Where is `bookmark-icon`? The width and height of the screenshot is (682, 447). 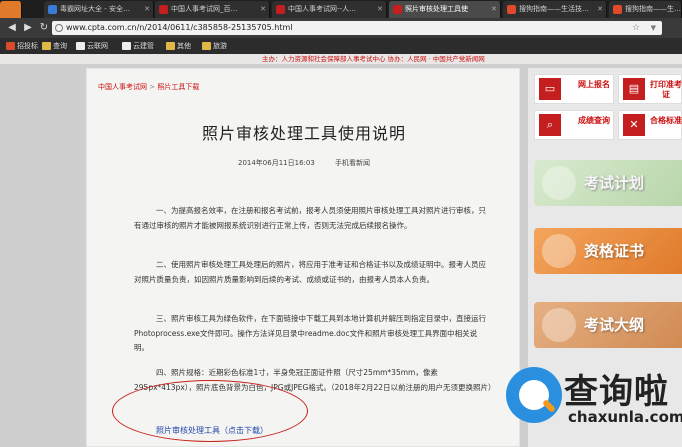
bookmark-icon is located at coordinates (10, 46).